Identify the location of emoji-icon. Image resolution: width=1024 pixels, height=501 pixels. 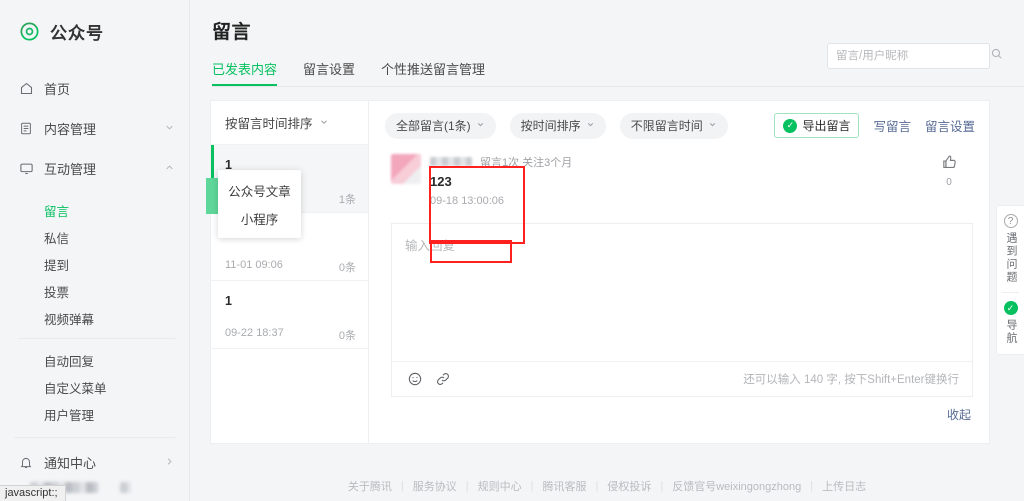
(414, 379).